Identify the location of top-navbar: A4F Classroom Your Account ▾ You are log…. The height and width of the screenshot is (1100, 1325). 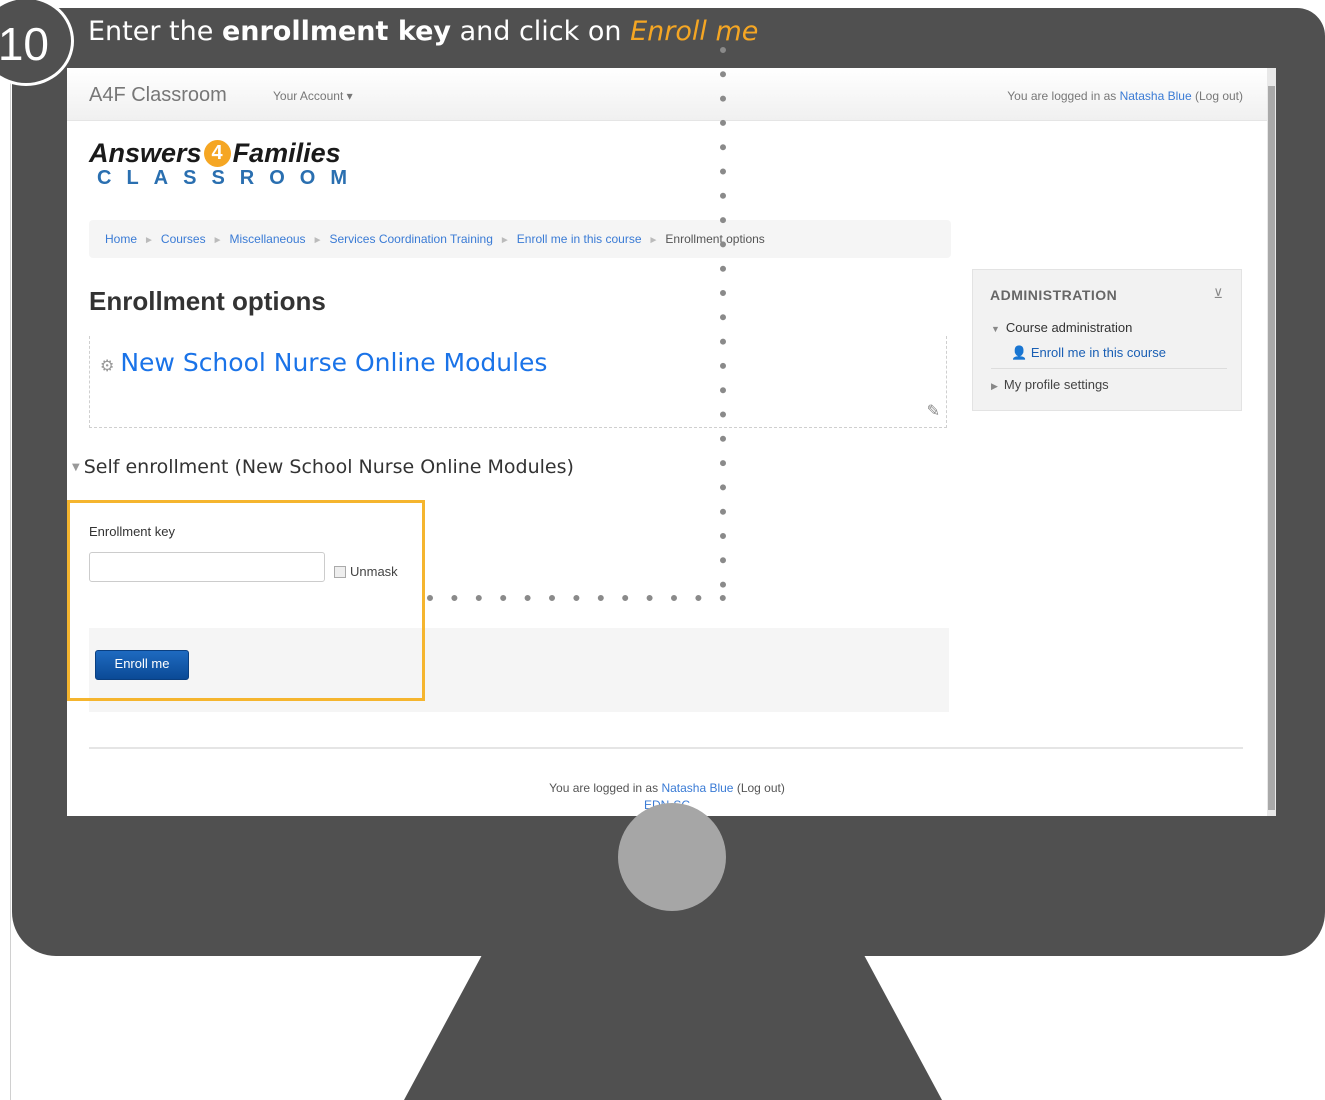
(667, 94).